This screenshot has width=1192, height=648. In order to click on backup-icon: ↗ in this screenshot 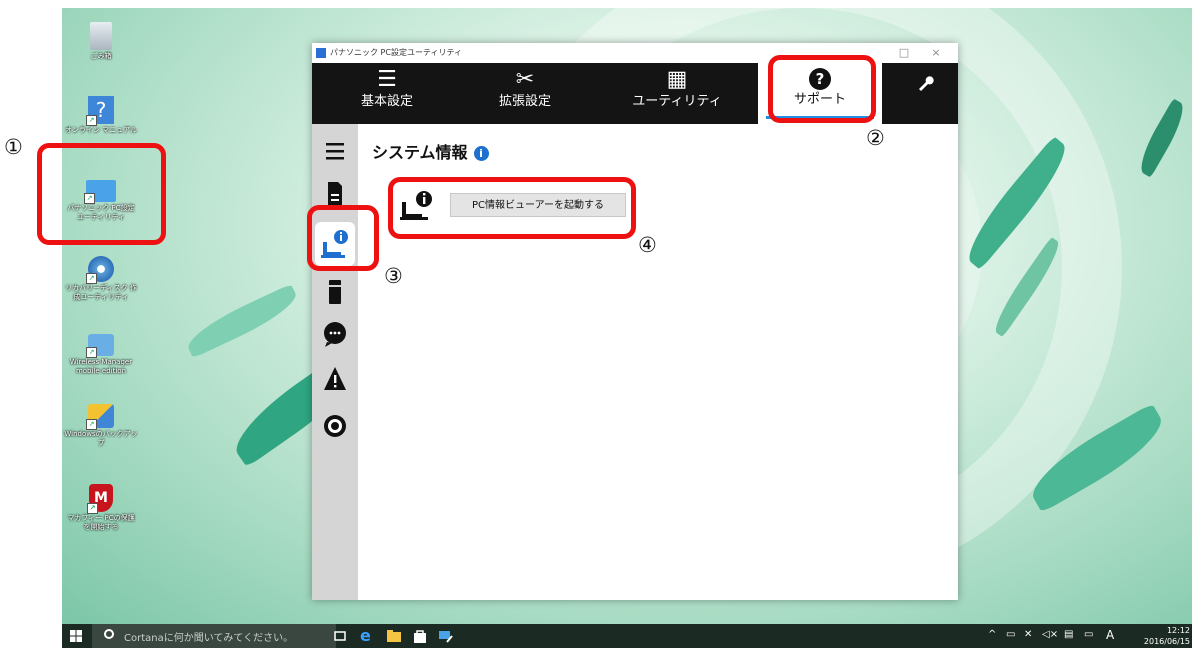, I will do `click(100, 417)`.